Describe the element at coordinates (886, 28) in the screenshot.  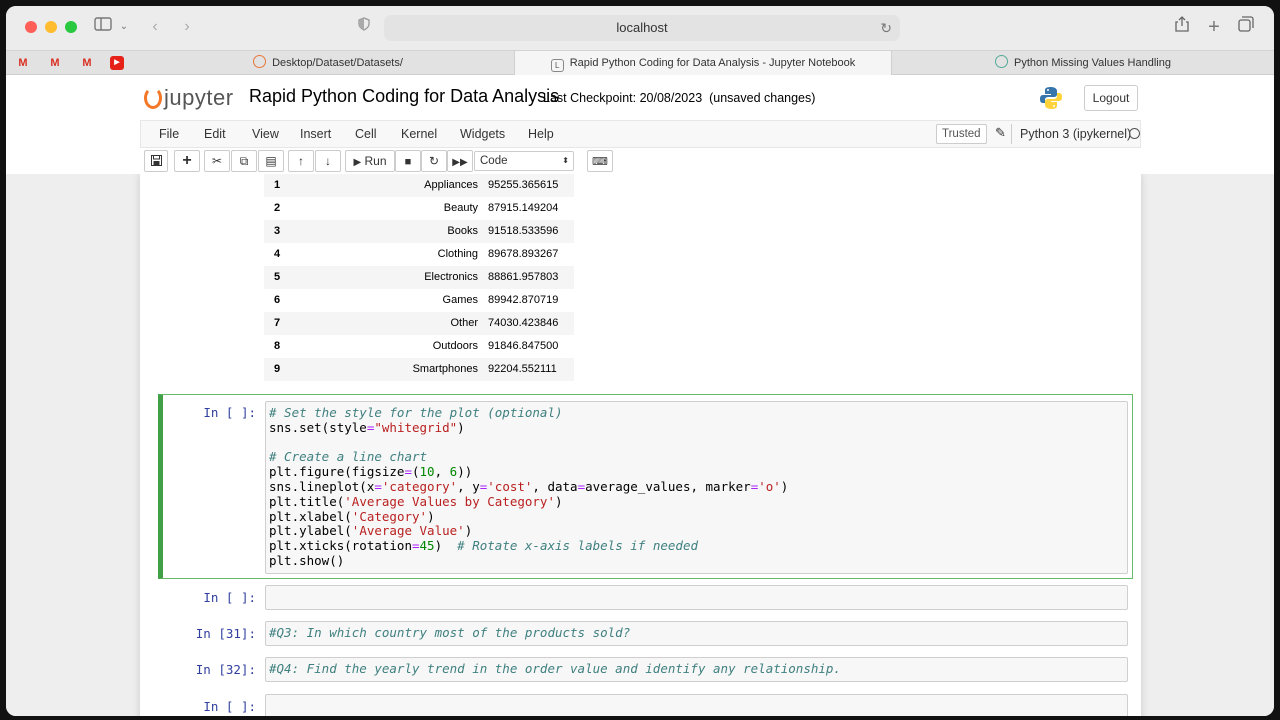
I see `reload-icon: ↻` at that location.